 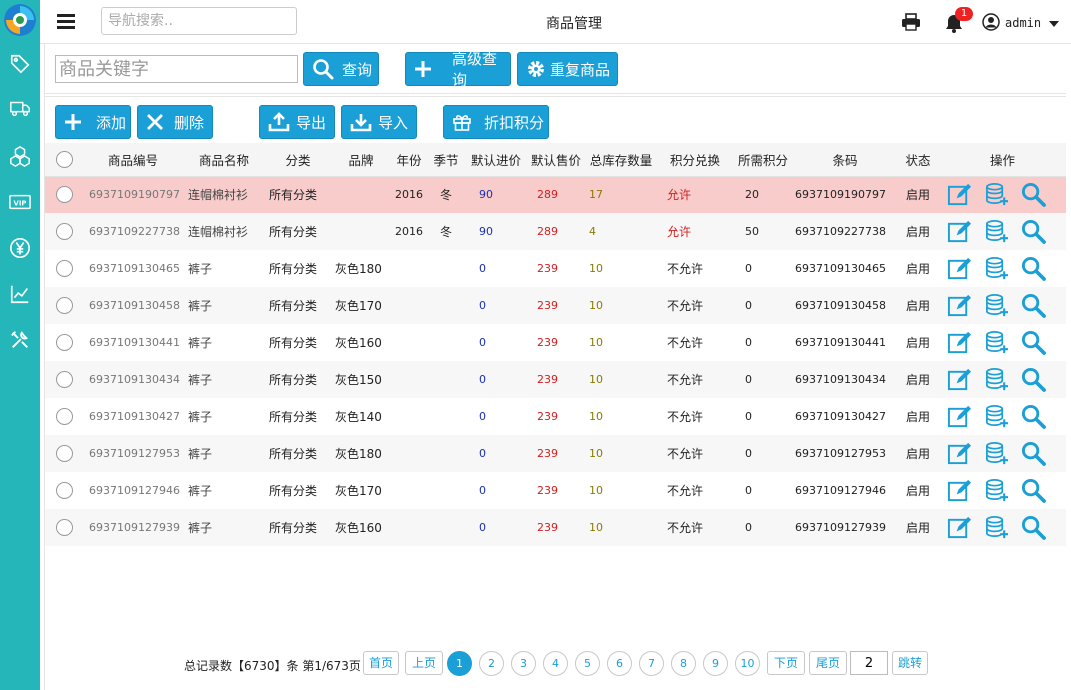 I want to click on delete-button: 删除, so click(x=175, y=122).